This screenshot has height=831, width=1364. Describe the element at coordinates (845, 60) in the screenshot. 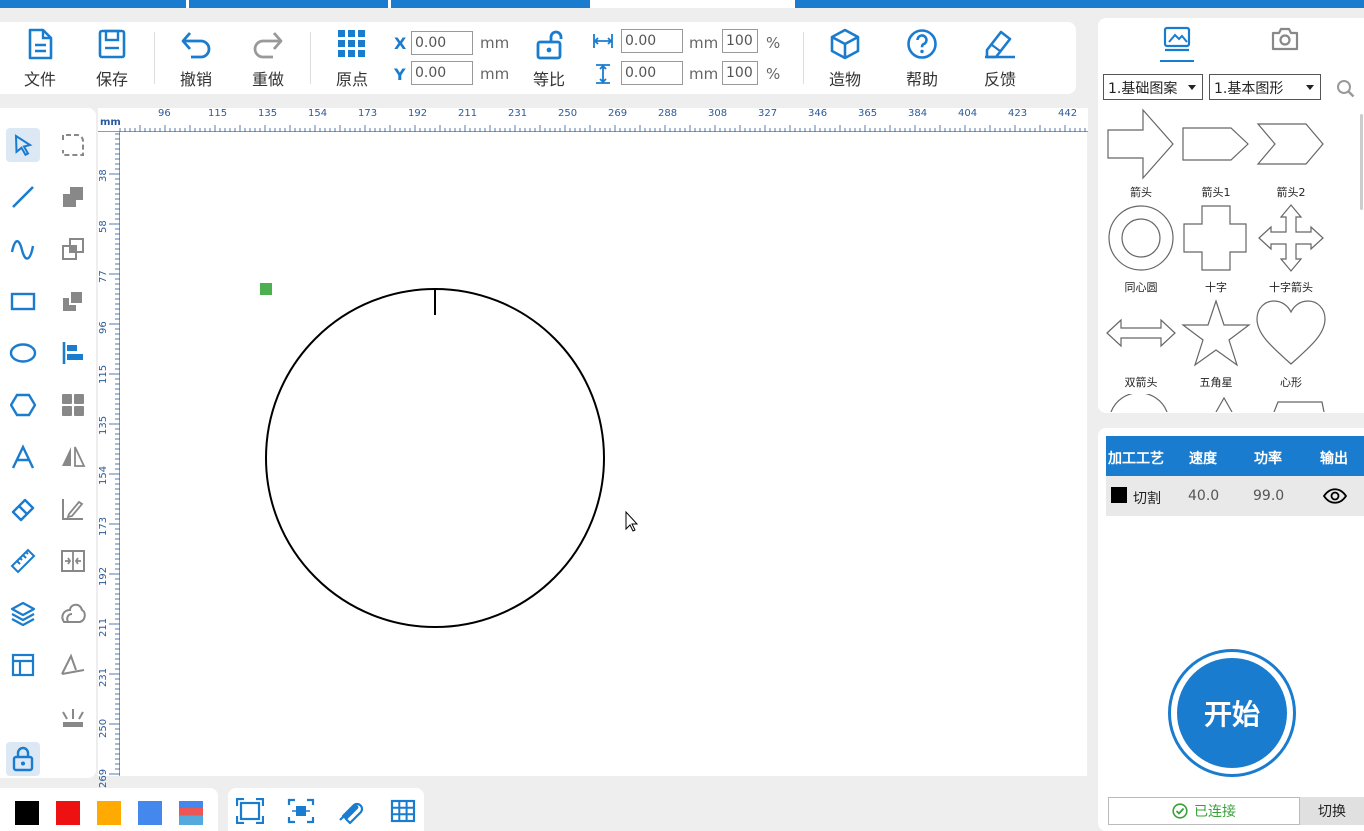

I see `make-button: 造物` at that location.